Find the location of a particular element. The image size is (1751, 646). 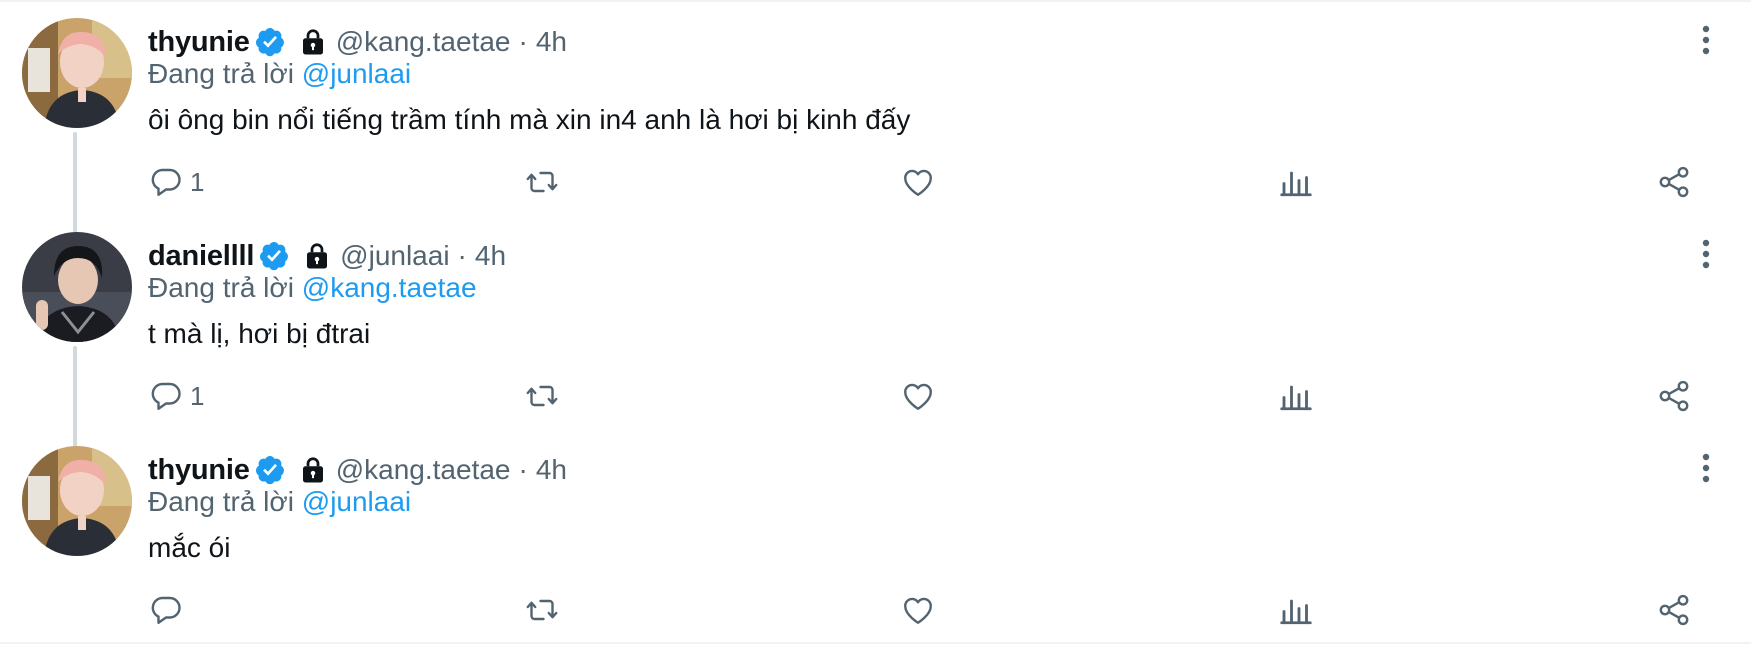

tweet-text: t mà lị, hơi bị đtrai is located at coordinates (259, 333).